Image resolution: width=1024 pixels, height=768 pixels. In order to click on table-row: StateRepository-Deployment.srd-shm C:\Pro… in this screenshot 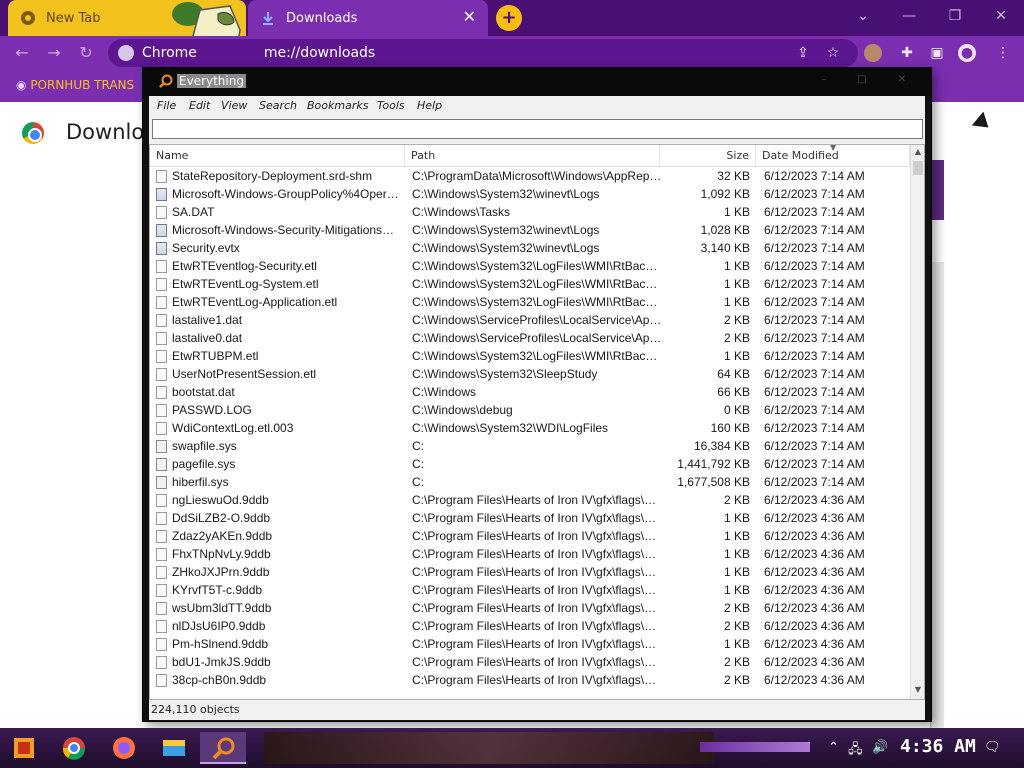, I will do `click(530, 176)`.